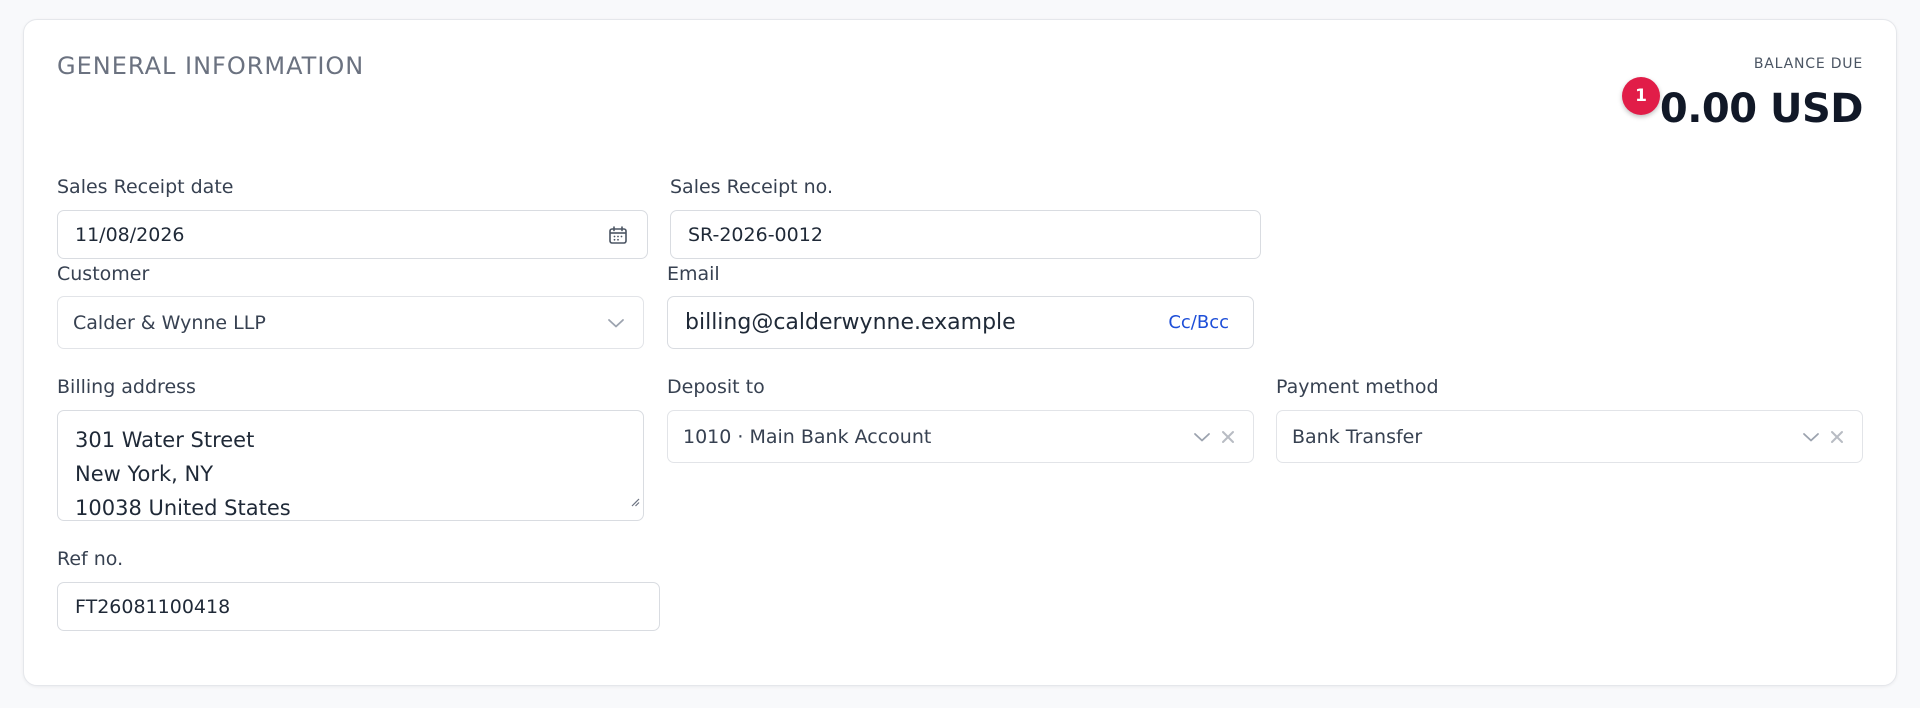 Image resolution: width=1920 pixels, height=708 pixels. Describe the element at coordinates (850, 322) in the screenshot. I see `email-value: billing@calderwynne.example` at that location.